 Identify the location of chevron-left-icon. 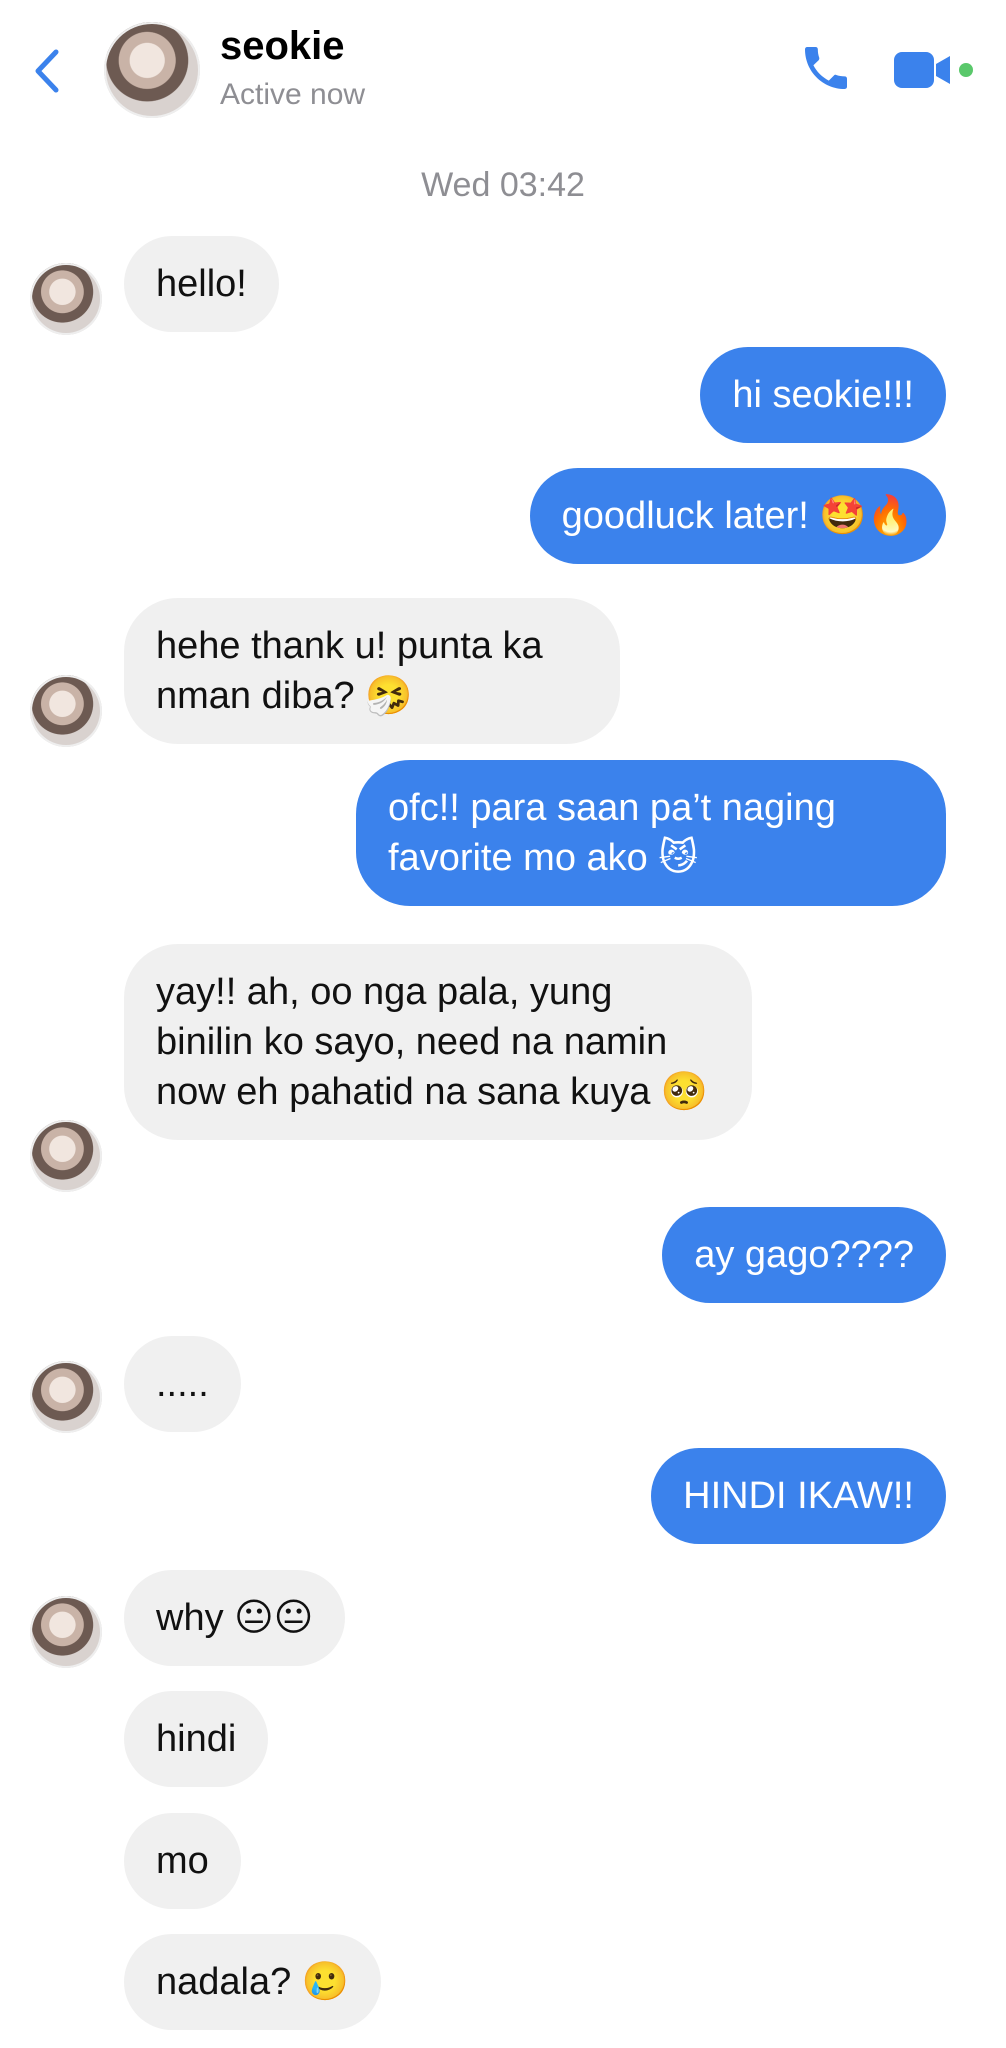
(47, 71).